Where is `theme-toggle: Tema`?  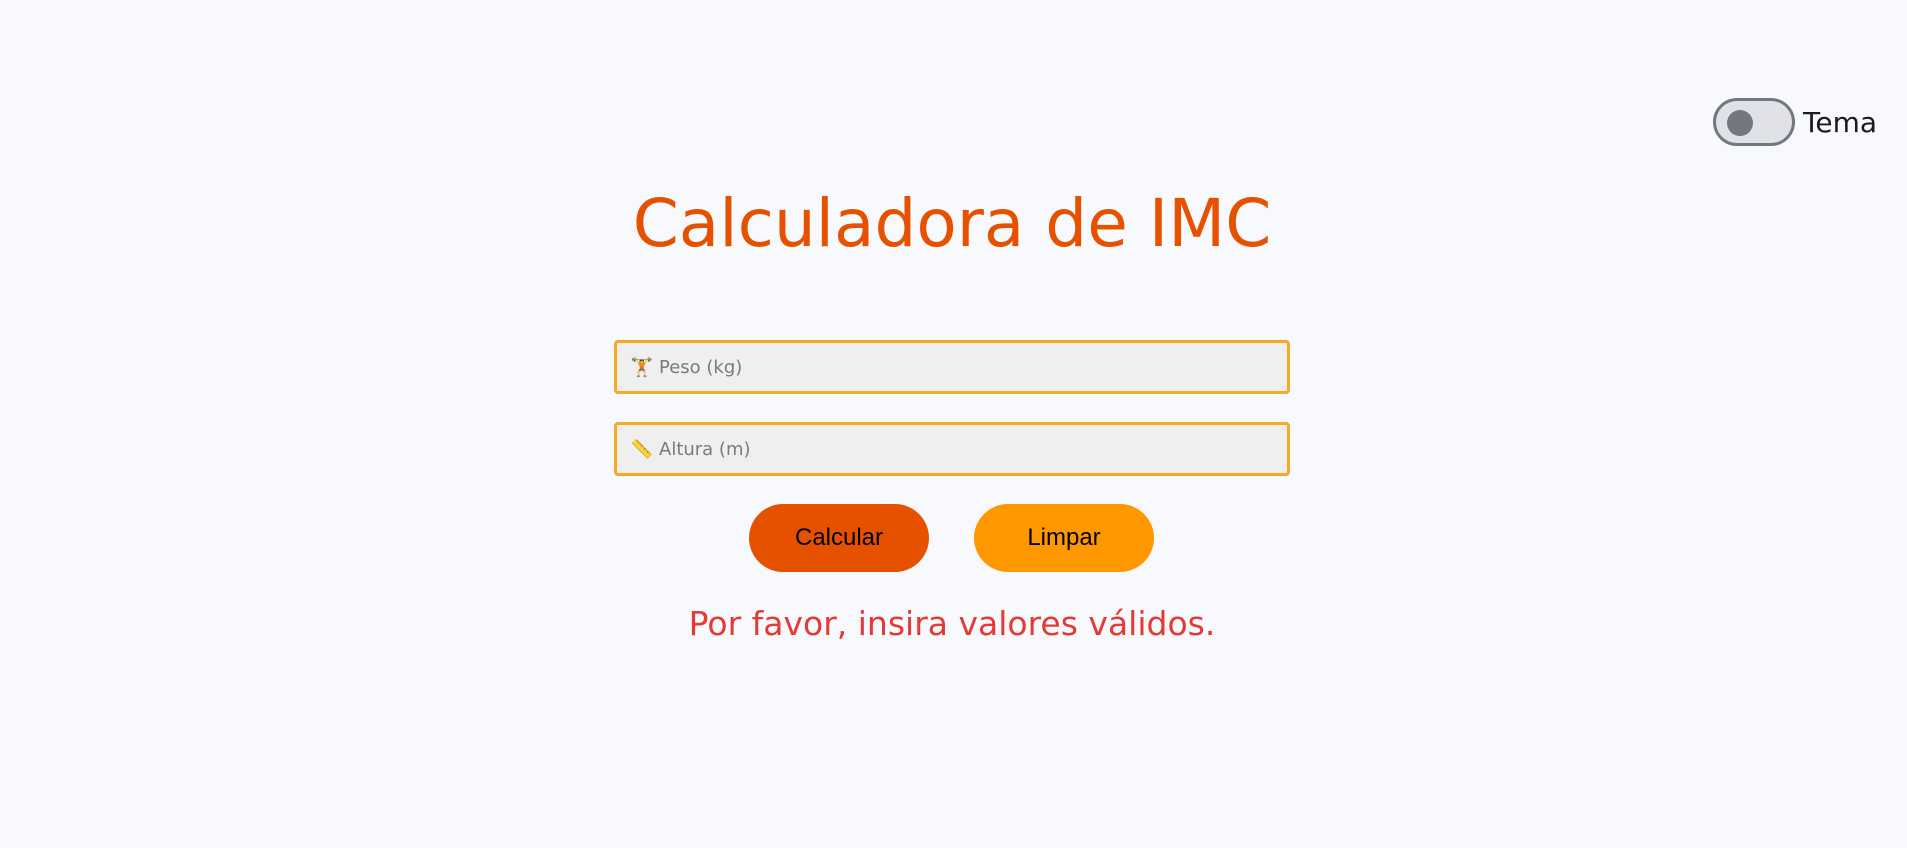 theme-toggle: Tema is located at coordinates (1795, 122).